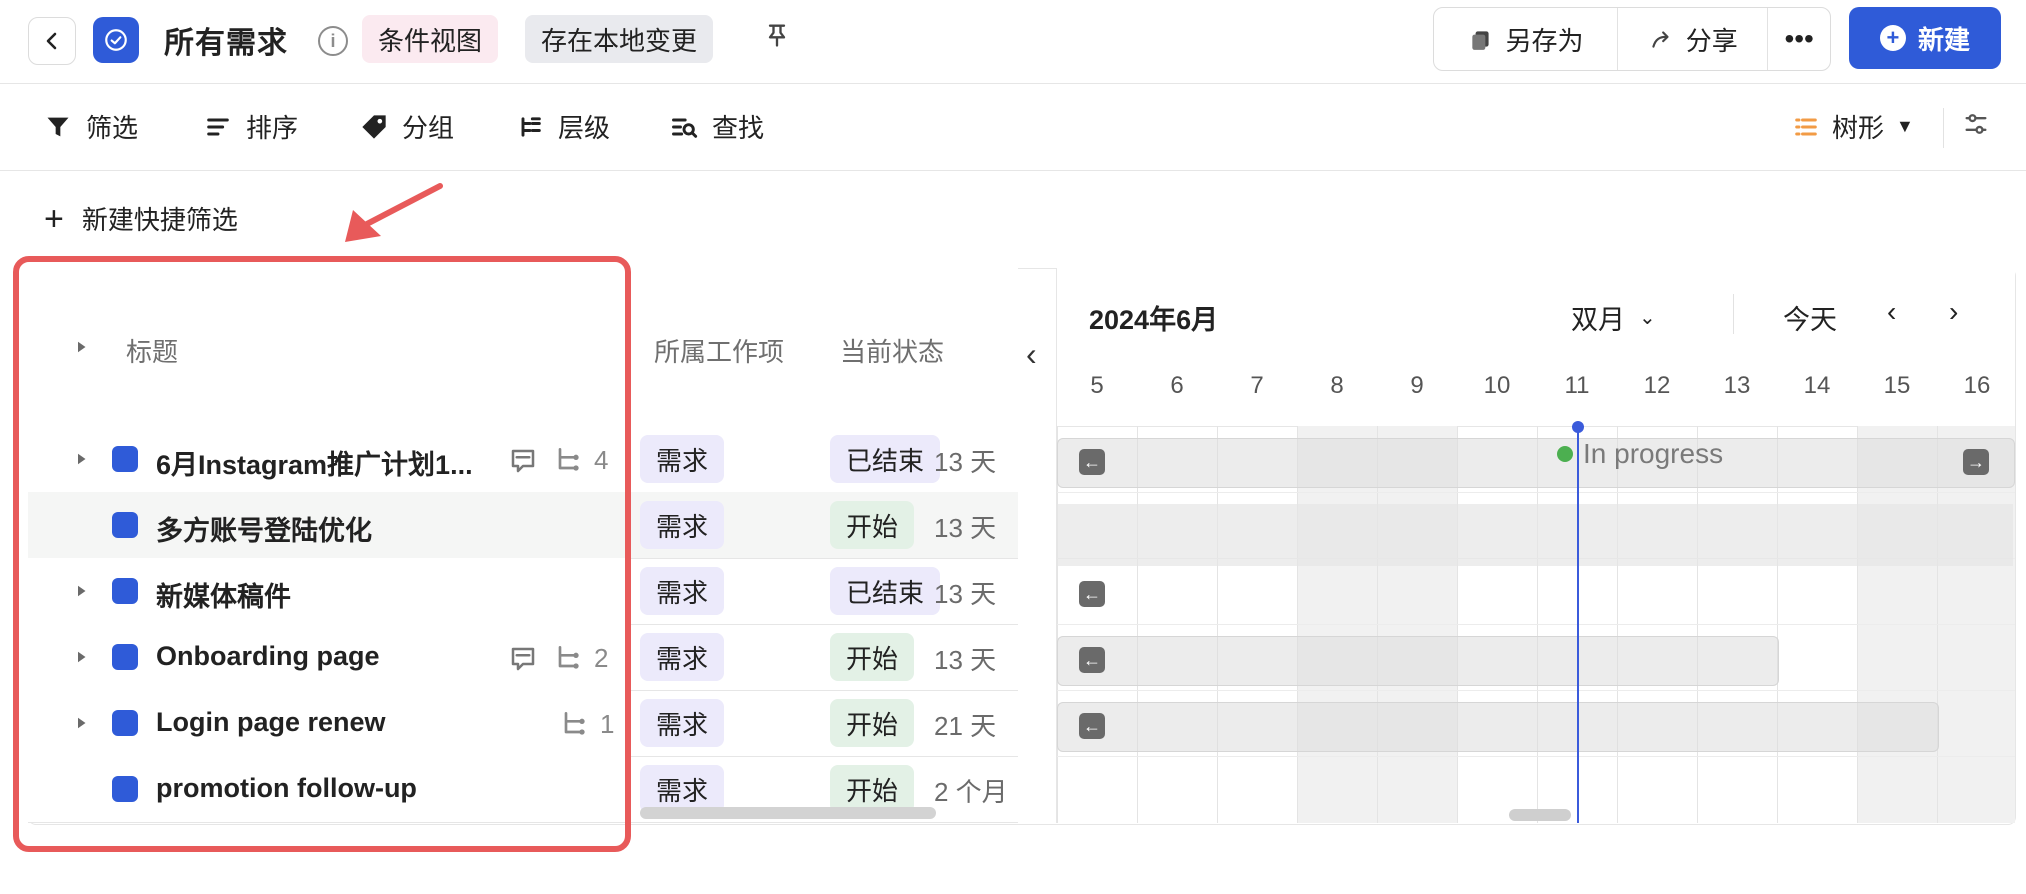  What do you see at coordinates (327, 591) in the screenshot?
I see `table-row: 新媒体稿件` at bounding box center [327, 591].